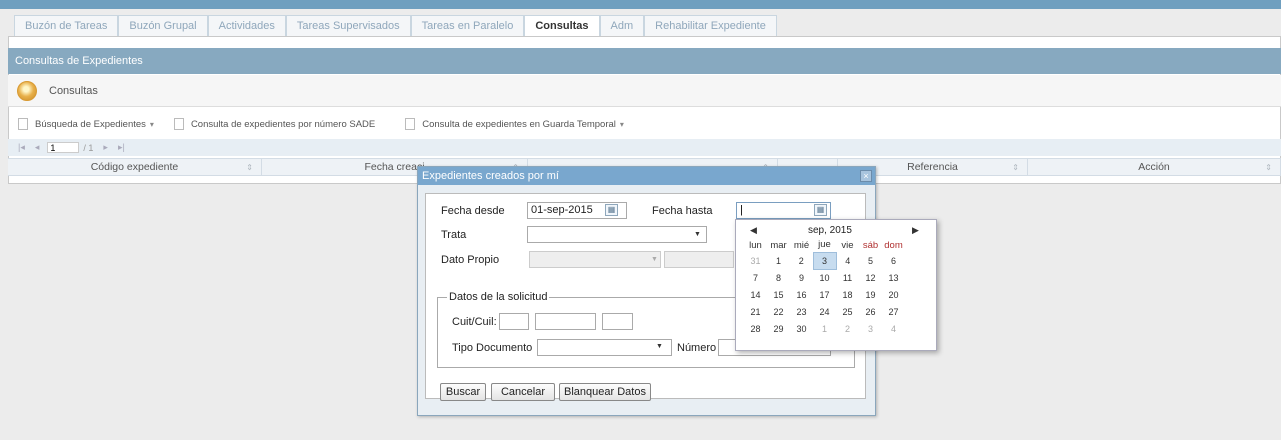 The height and width of the screenshot is (440, 1281). I want to click on tab-consultas: Consultas, so click(562, 25).